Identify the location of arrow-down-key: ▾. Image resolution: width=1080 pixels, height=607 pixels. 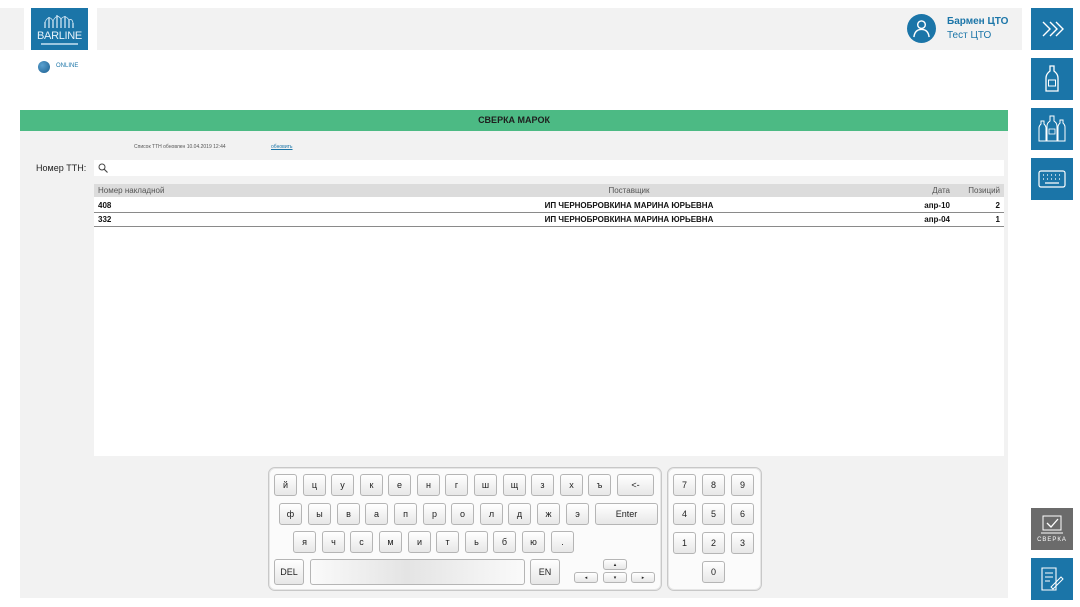
(615, 577).